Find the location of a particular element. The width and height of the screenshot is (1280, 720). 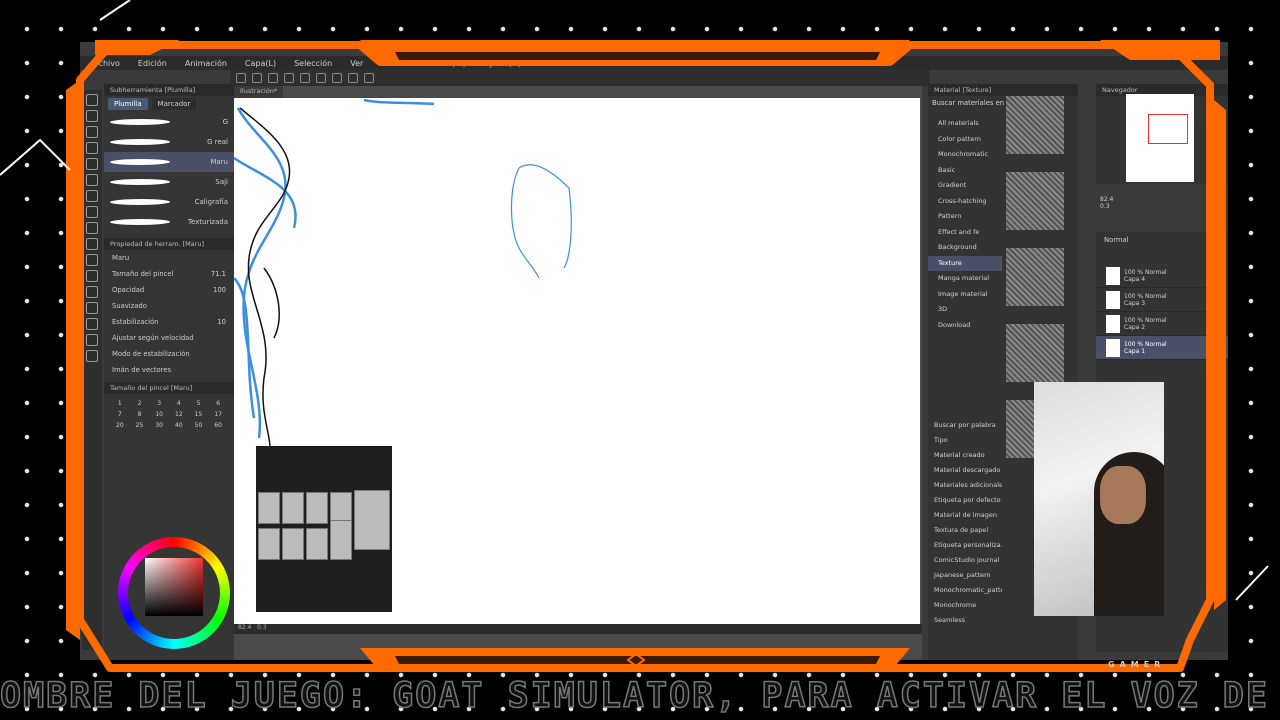

size-option: 10 is located at coordinates (159, 414).